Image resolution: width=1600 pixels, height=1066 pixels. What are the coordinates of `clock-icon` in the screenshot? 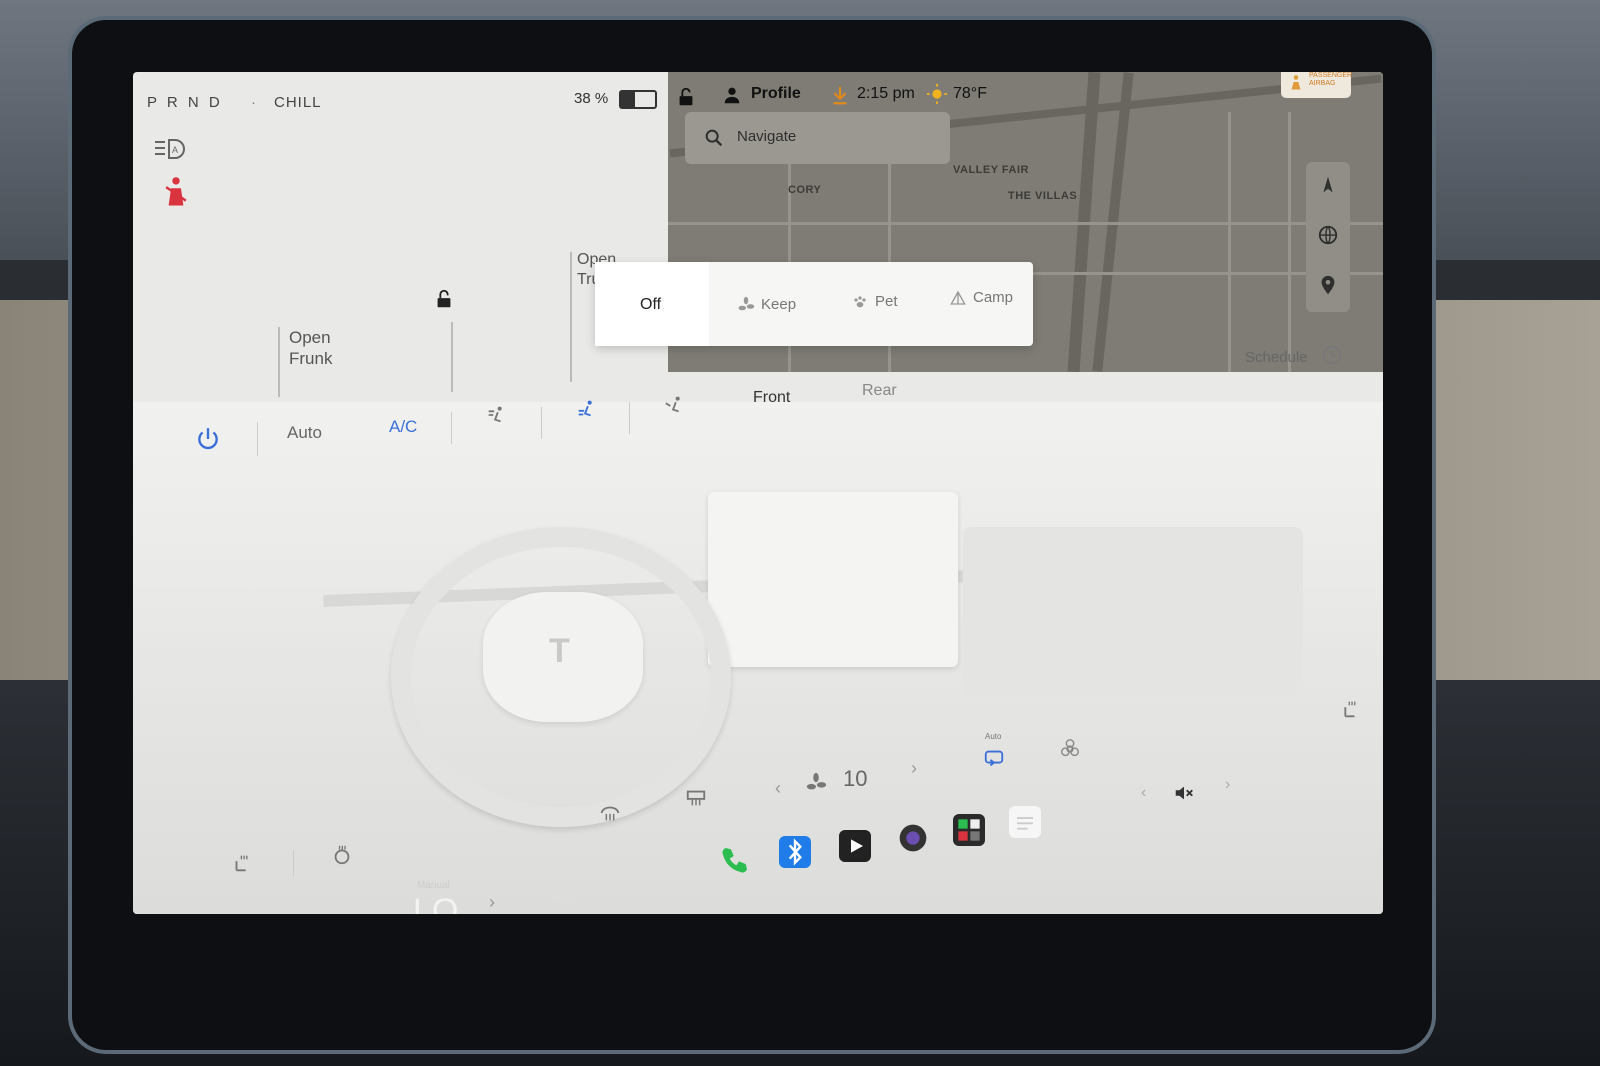 It's located at (1332, 355).